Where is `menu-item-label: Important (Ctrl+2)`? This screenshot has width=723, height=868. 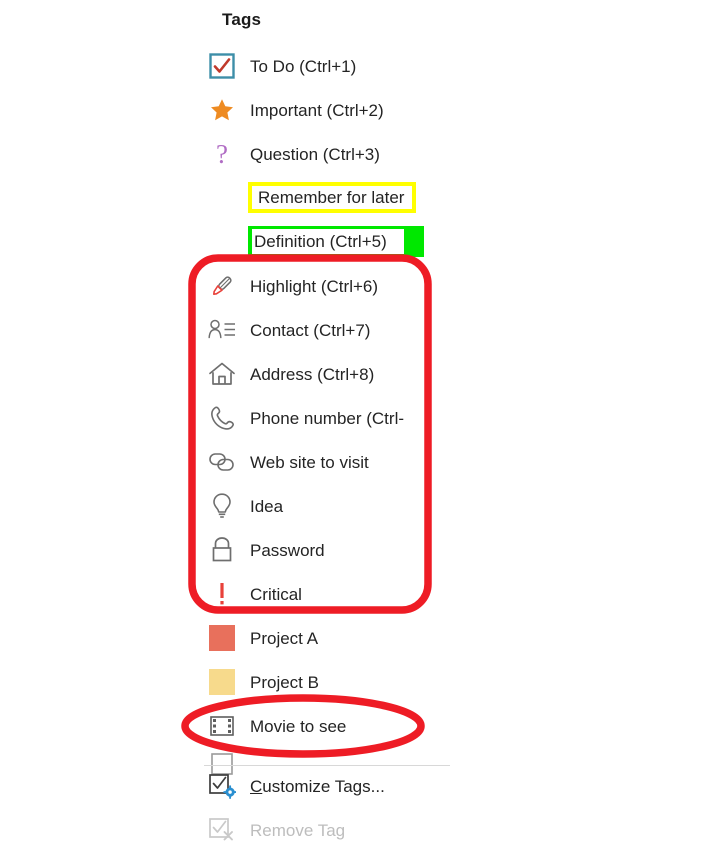 menu-item-label: Important (Ctrl+2) is located at coordinates (317, 110).